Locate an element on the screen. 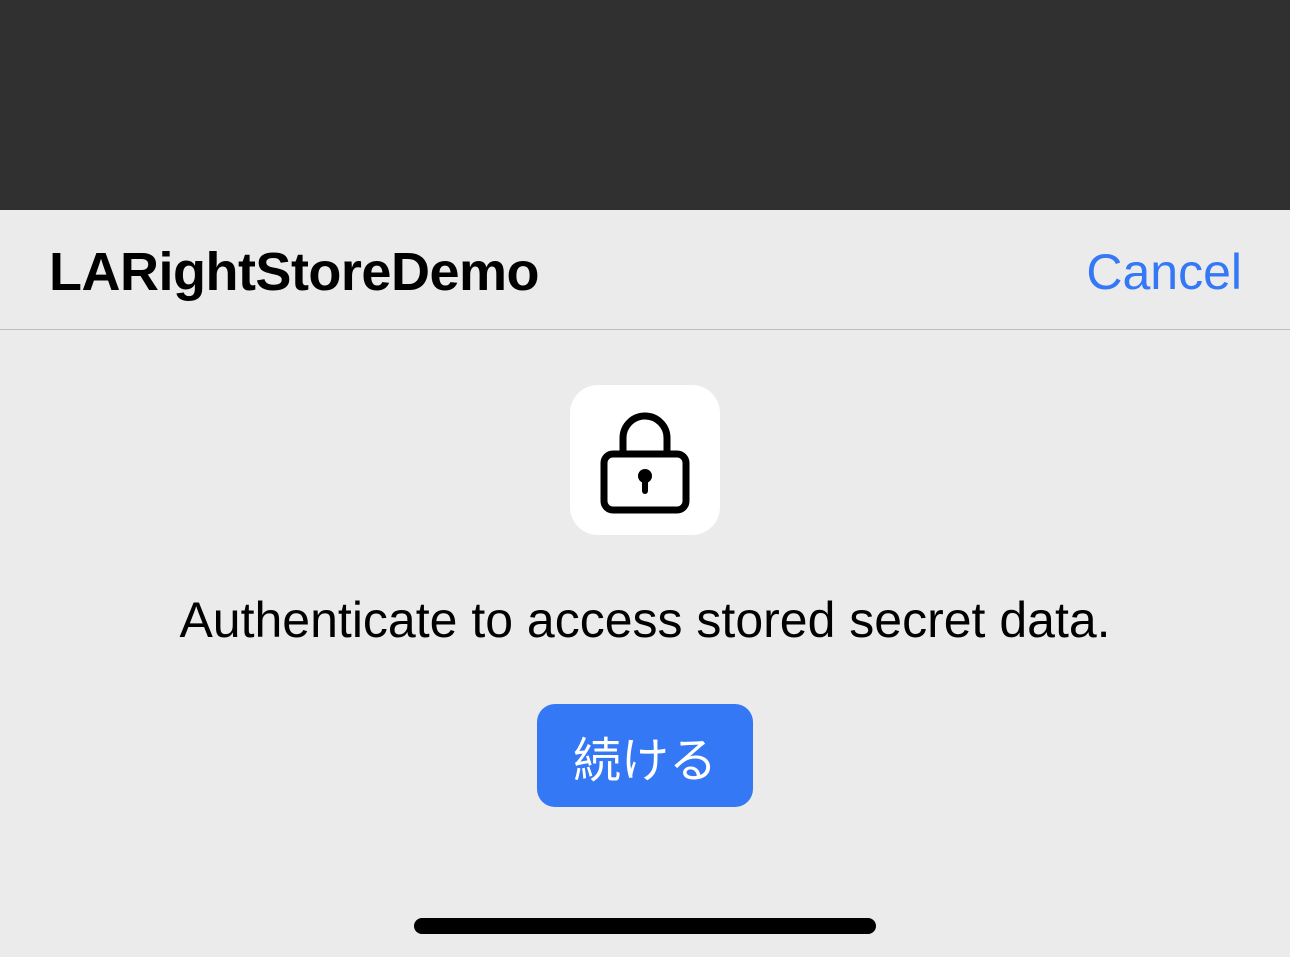  sheet-header: LARightStoreDemo Cancel is located at coordinates (645, 270).